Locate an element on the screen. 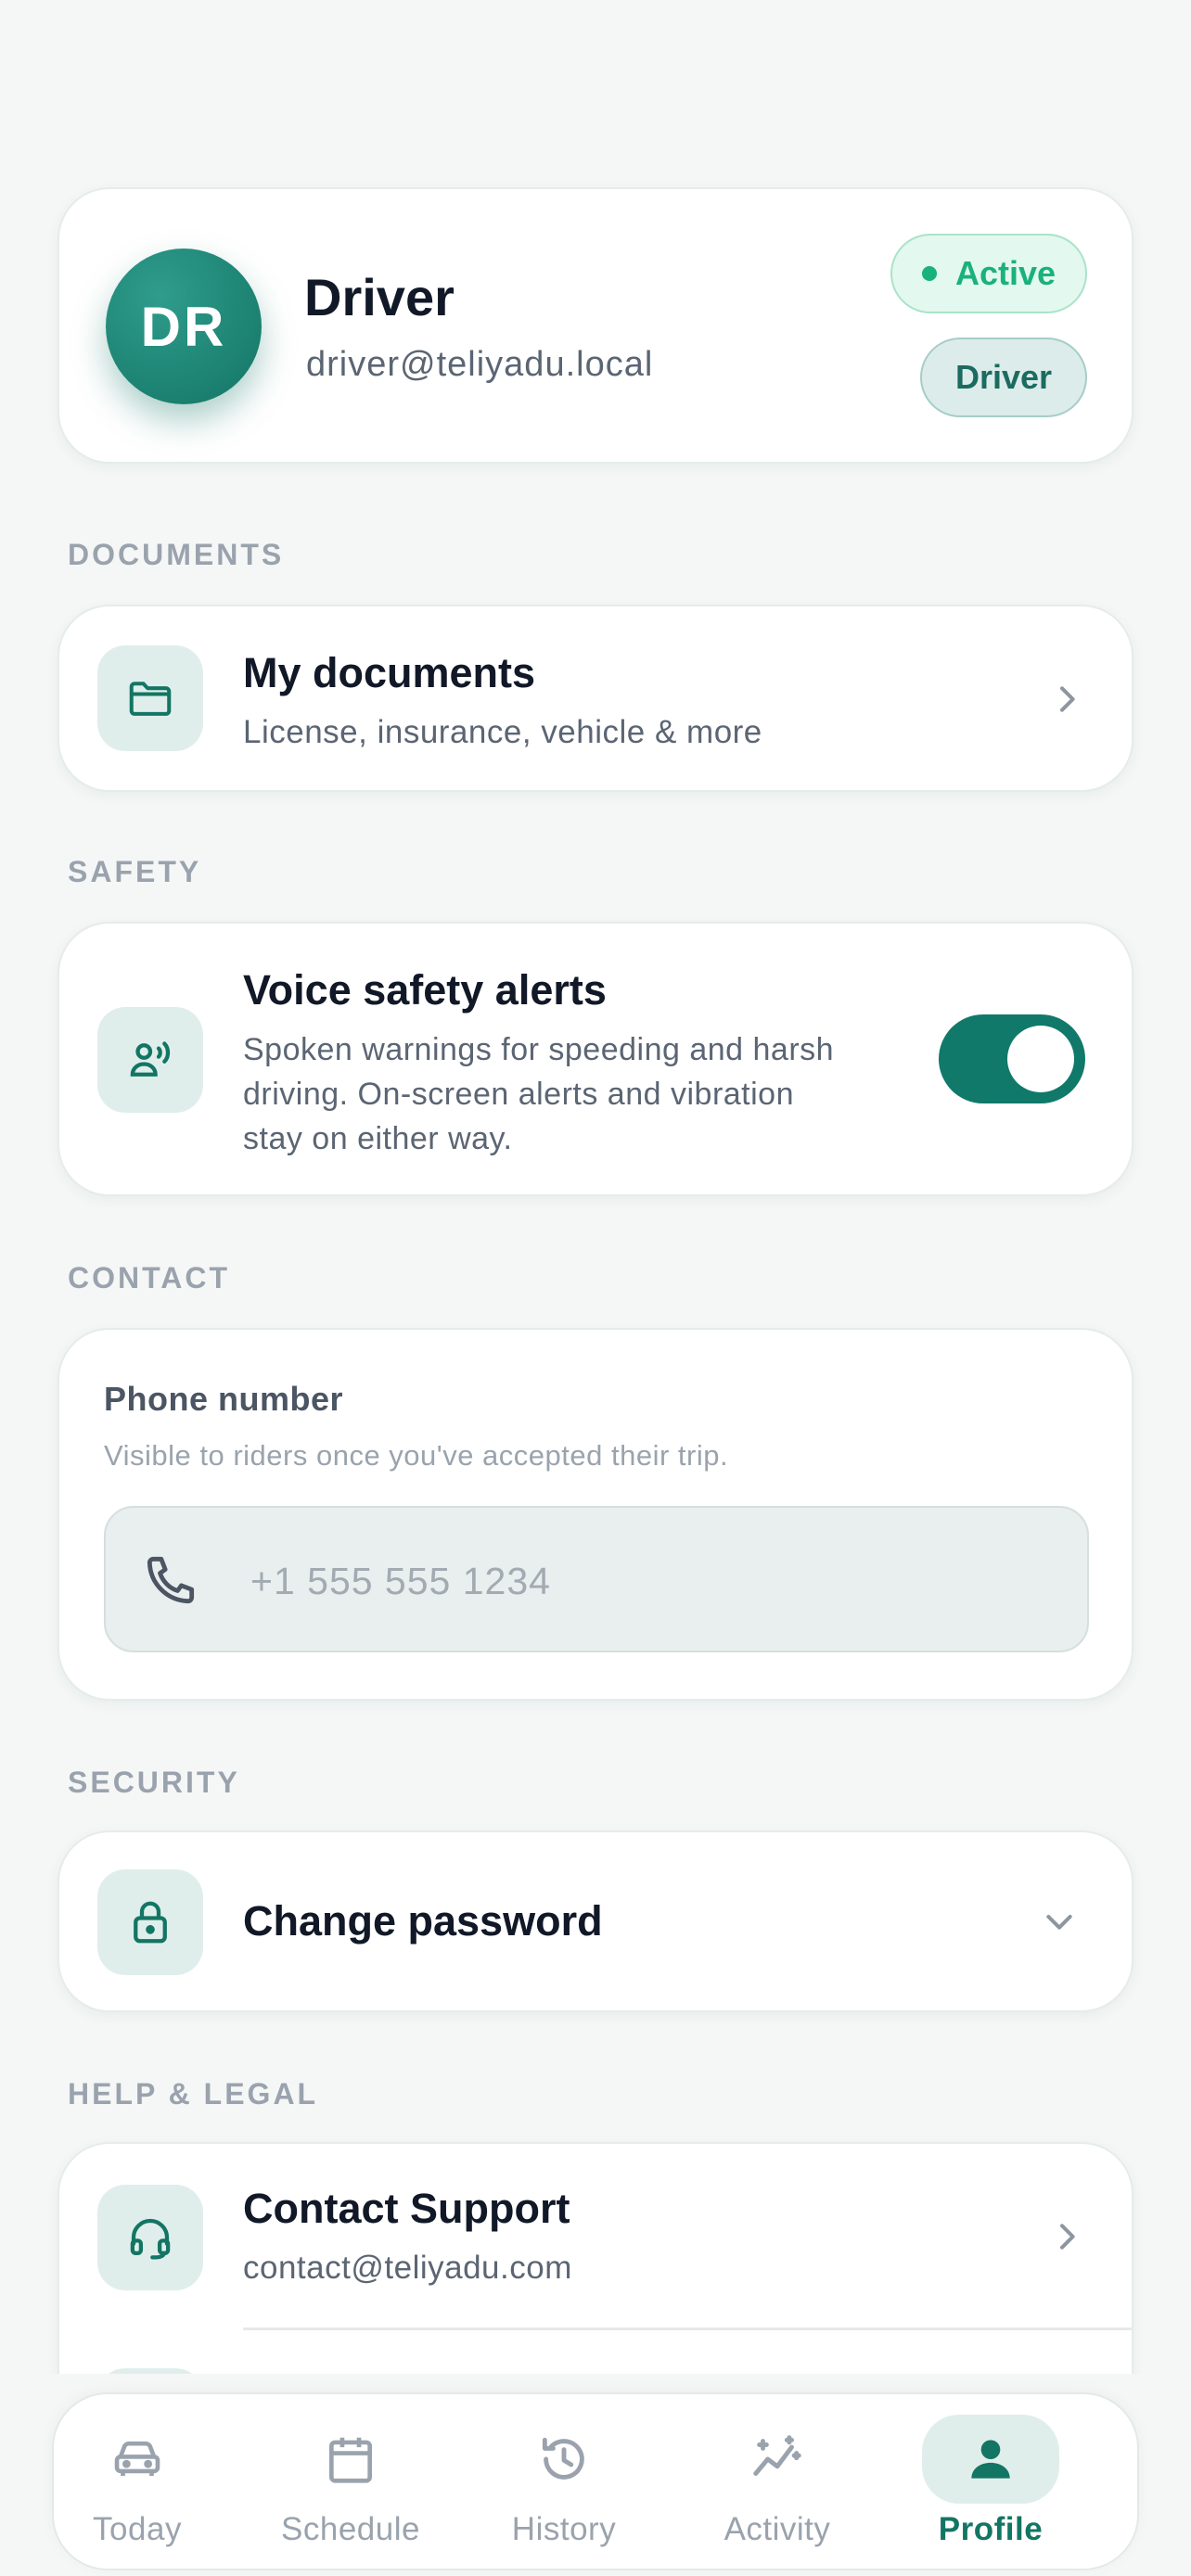  calendar-icon is located at coordinates (350, 2460).